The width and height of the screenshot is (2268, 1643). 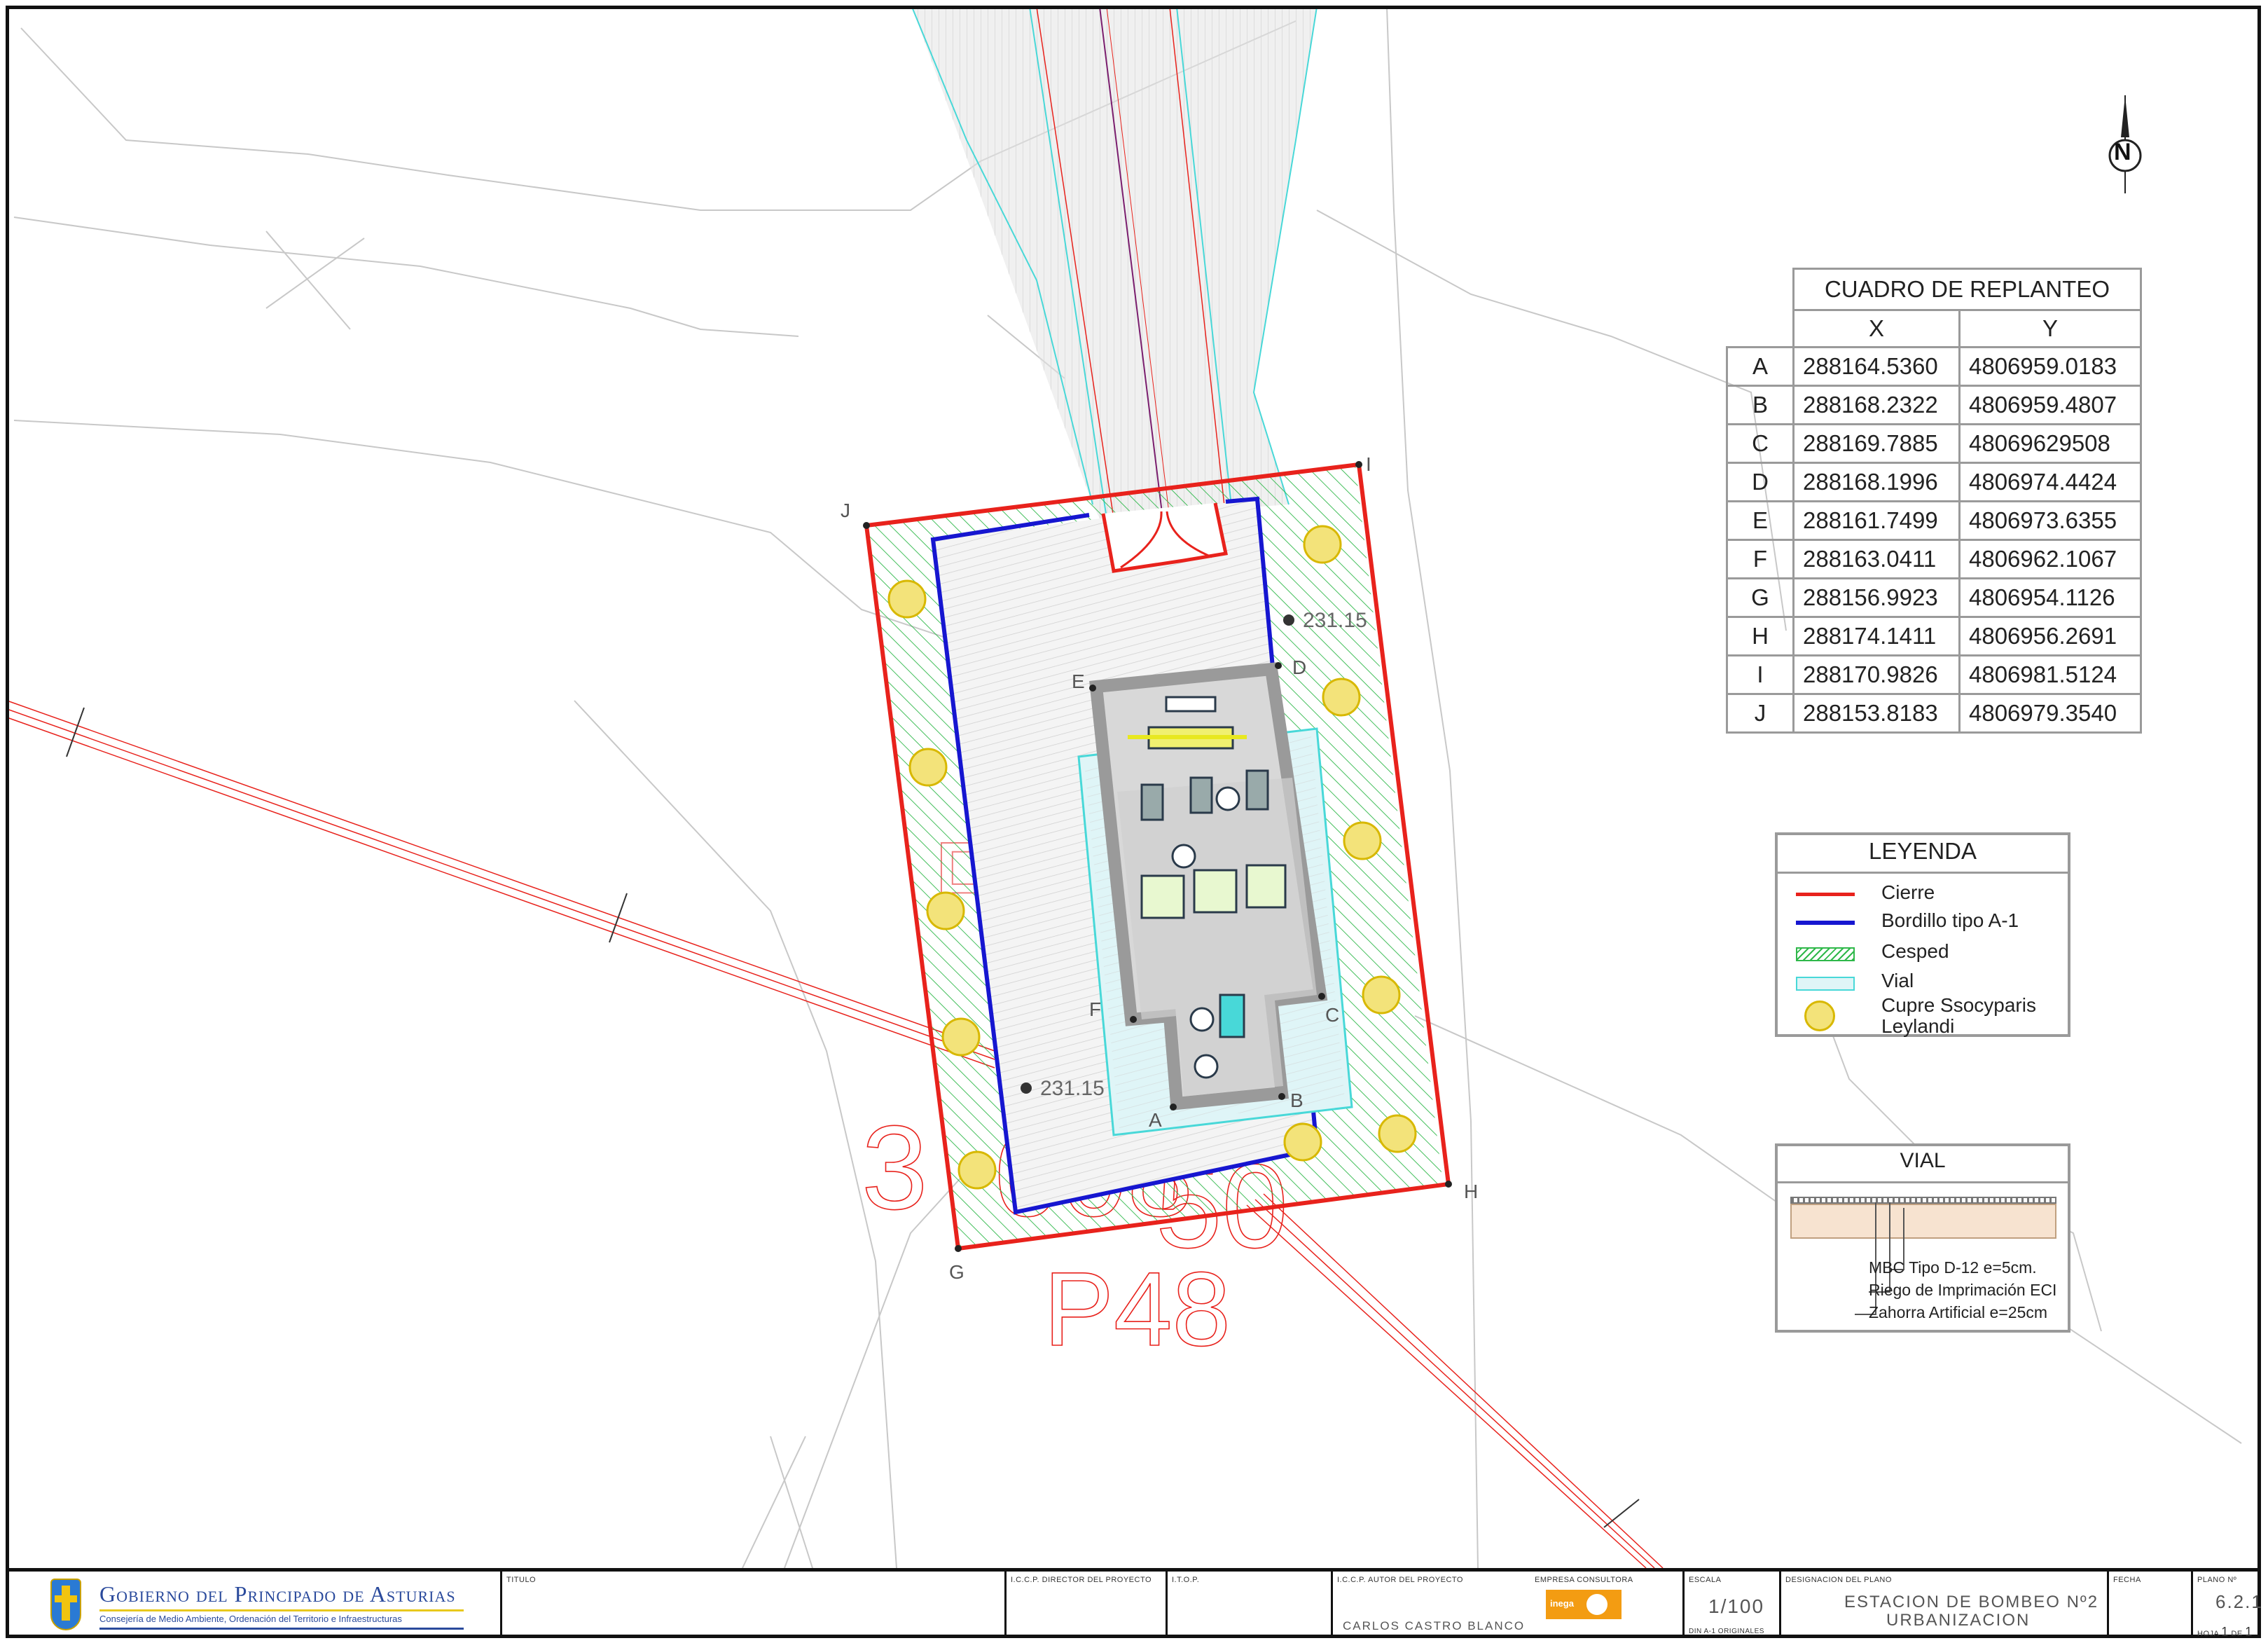 What do you see at coordinates (1934, 444) in the screenshot?
I see `table-row: C 288169.7885 48069629508` at bounding box center [1934, 444].